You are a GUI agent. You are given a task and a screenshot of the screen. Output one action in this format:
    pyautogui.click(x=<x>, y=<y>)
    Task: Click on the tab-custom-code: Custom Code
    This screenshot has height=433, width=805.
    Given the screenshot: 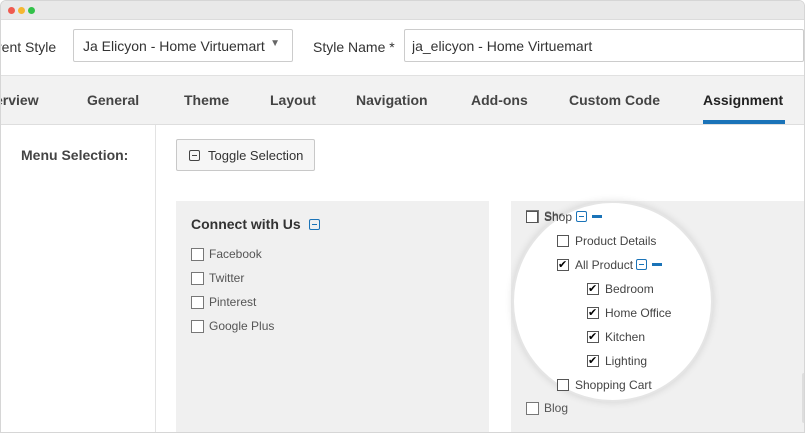 What is the action you would take?
    pyautogui.click(x=614, y=100)
    